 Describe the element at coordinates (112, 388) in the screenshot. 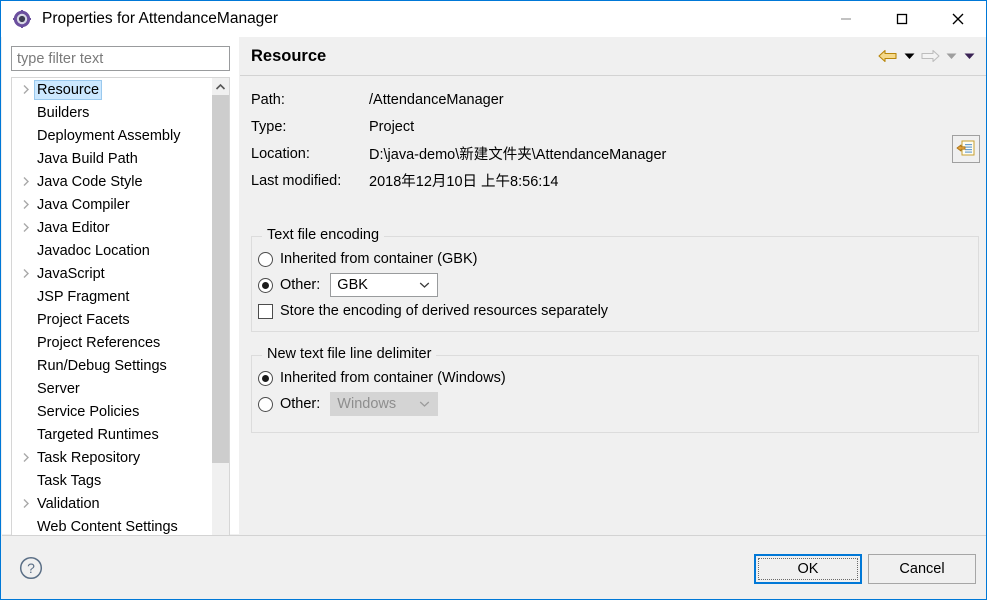

I see `sidebar-item-server: Server` at that location.